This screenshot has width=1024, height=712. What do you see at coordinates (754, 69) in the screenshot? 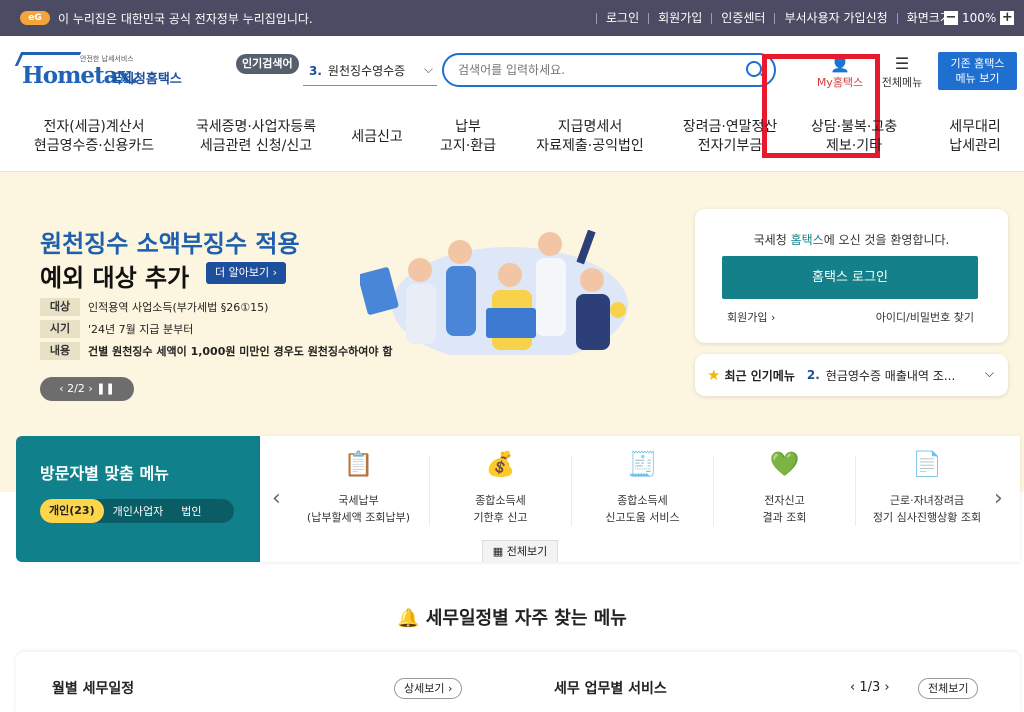
I see `search-icon` at bounding box center [754, 69].